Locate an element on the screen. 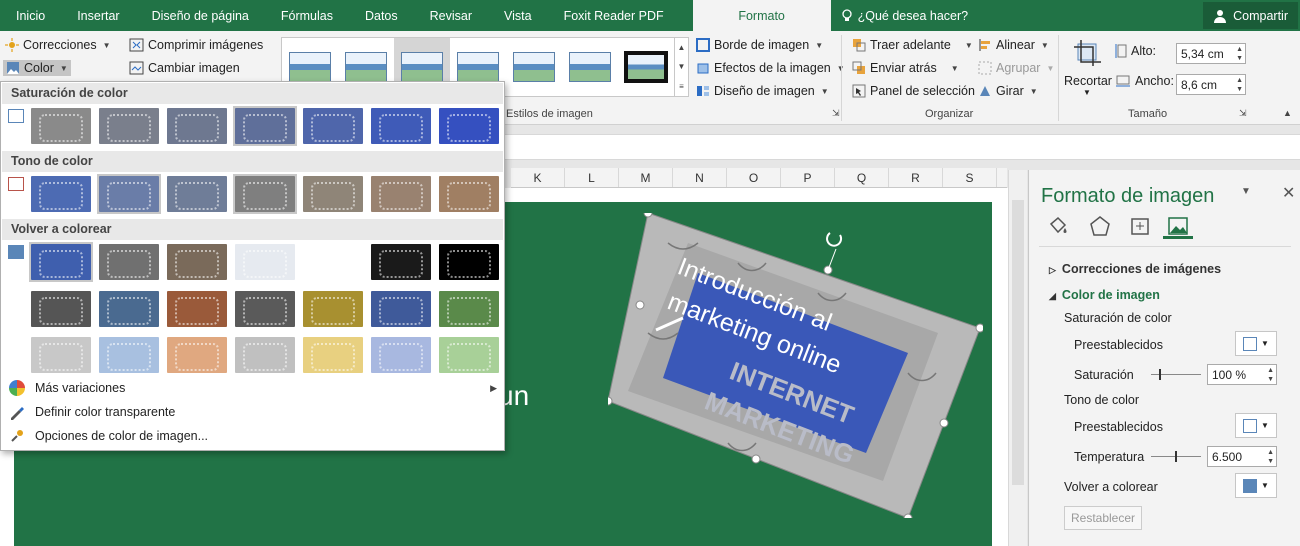 The image size is (1300, 546). fill-line-icon is located at coordinates (1058, 226).